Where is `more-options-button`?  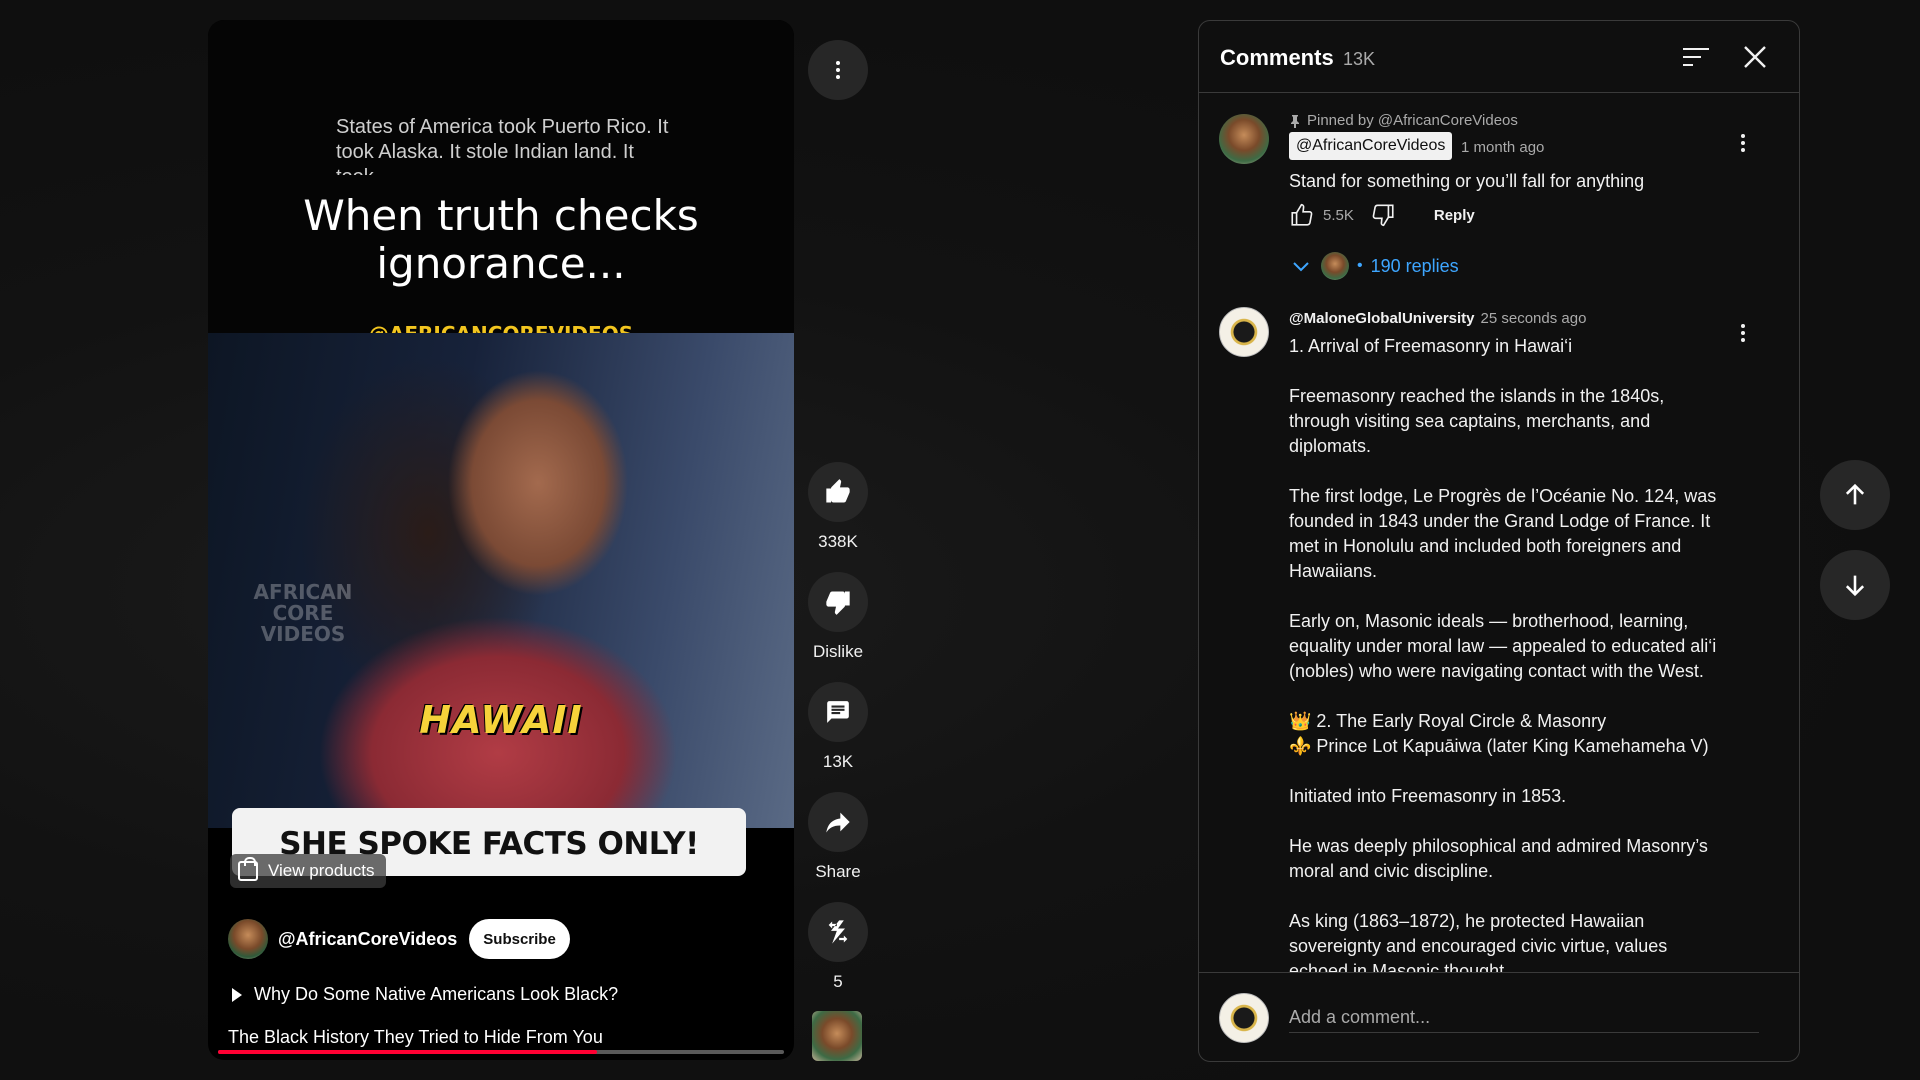 more-options-button is located at coordinates (838, 70).